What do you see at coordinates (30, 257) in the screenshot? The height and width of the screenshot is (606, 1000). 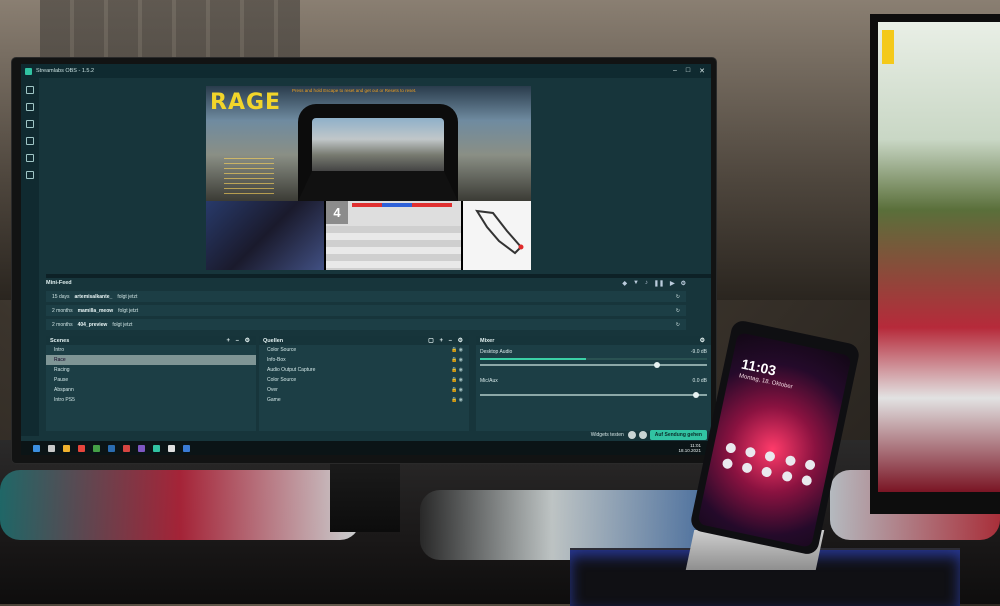 I see `left-nav` at bounding box center [30, 257].